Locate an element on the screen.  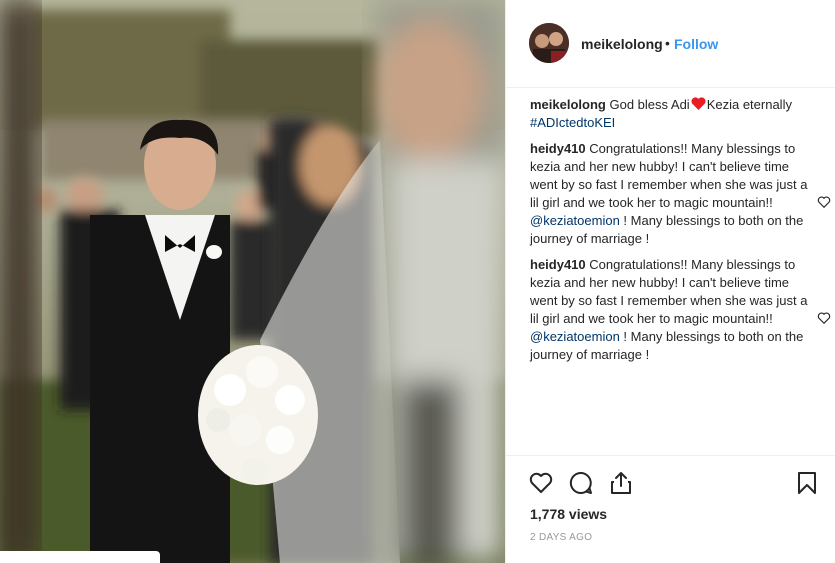
avatar-image is located at coordinates (549, 43).